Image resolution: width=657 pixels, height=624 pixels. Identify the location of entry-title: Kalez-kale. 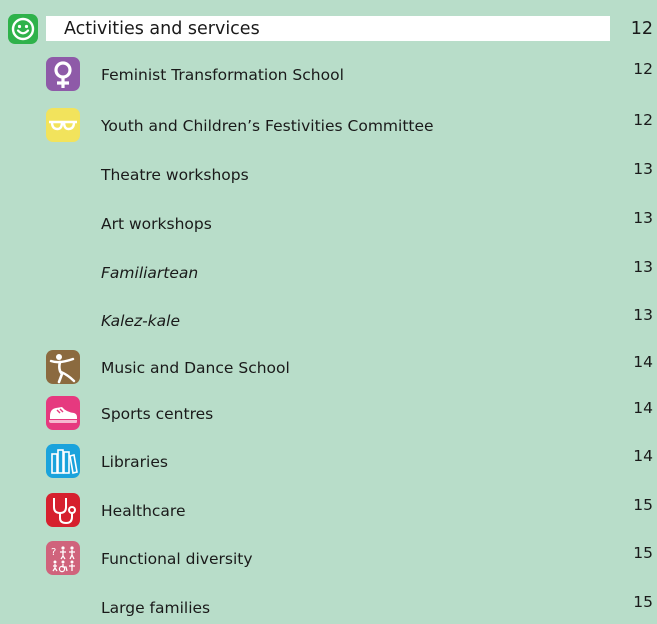
(140, 321).